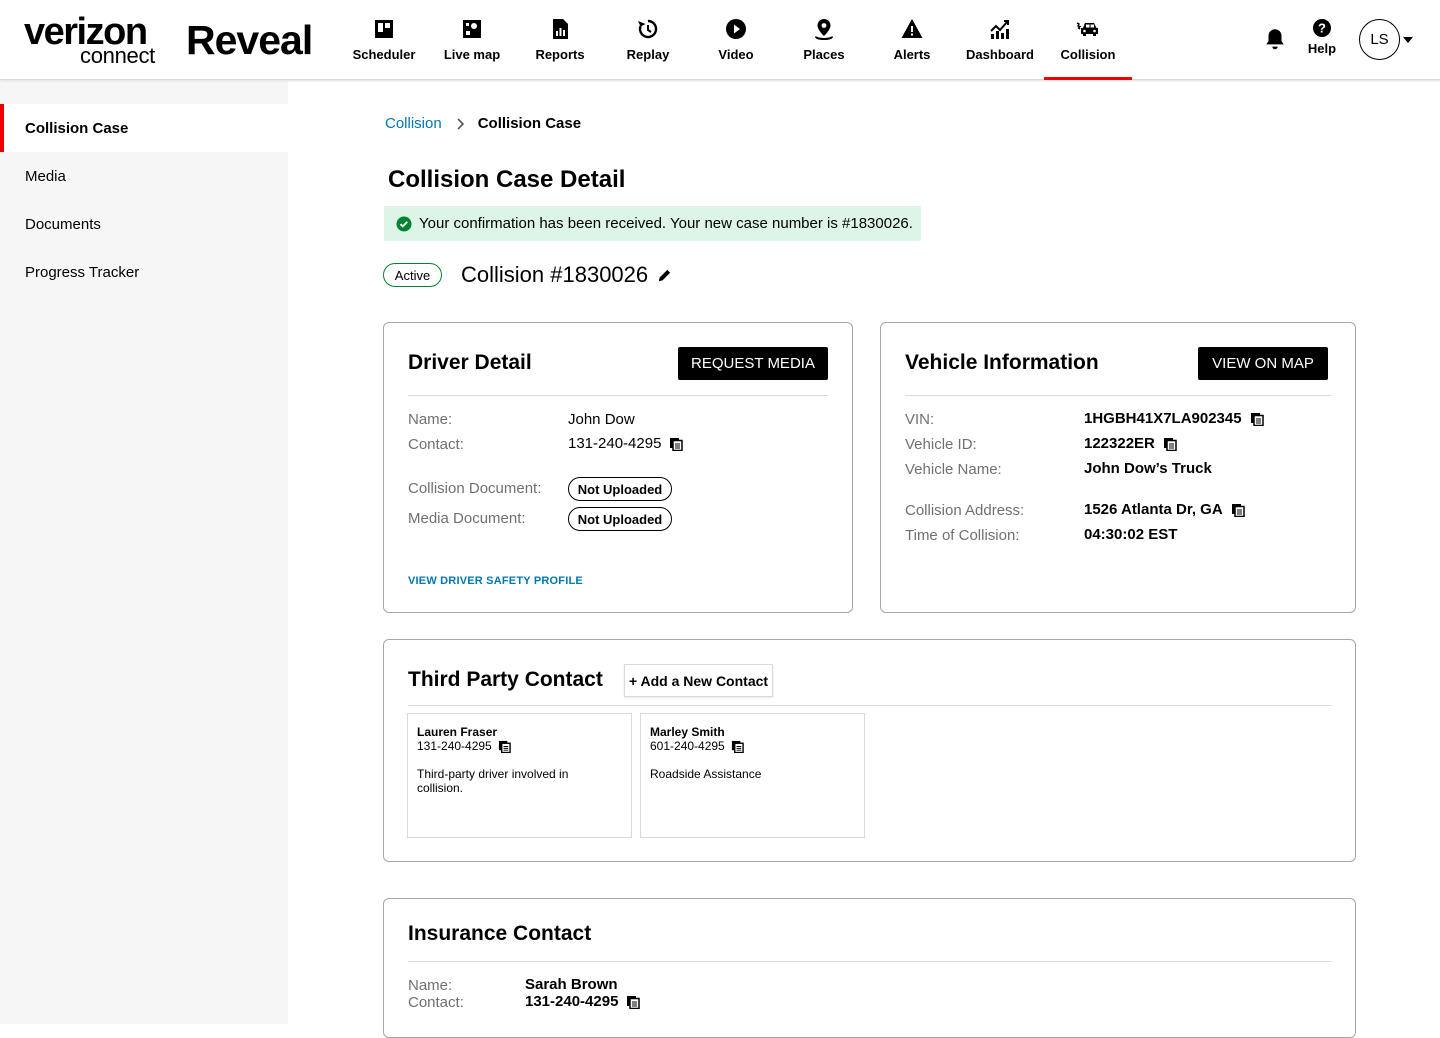 The width and height of the screenshot is (1440, 1038). Describe the element at coordinates (507, 179) in the screenshot. I see `page-title: Collision Case Detail` at that location.